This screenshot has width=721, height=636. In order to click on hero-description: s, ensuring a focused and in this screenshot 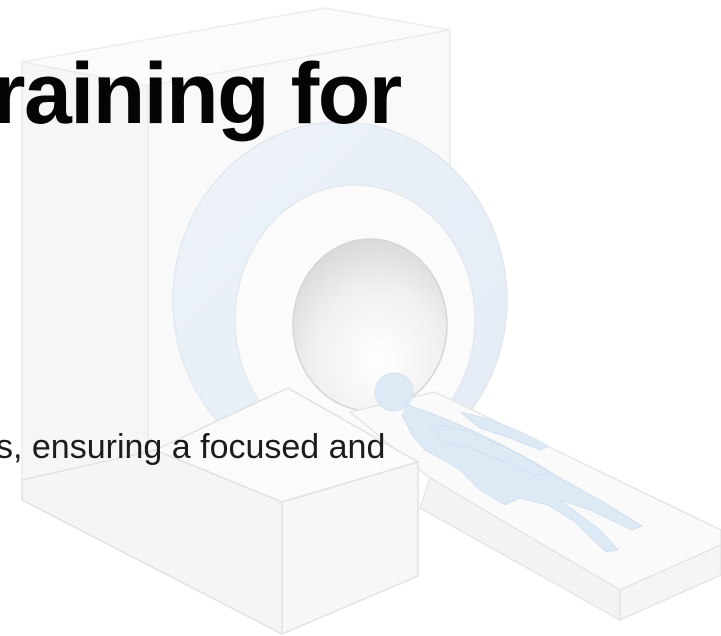, I will do `click(193, 447)`.